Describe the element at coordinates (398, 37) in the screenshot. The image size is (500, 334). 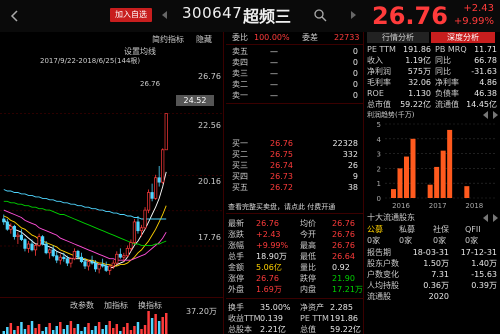
I see `tab-market-analysis: 行情分析` at that location.